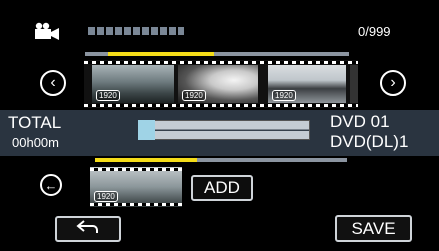  I want to click on total-time: 00h00m, so click(35, 142).